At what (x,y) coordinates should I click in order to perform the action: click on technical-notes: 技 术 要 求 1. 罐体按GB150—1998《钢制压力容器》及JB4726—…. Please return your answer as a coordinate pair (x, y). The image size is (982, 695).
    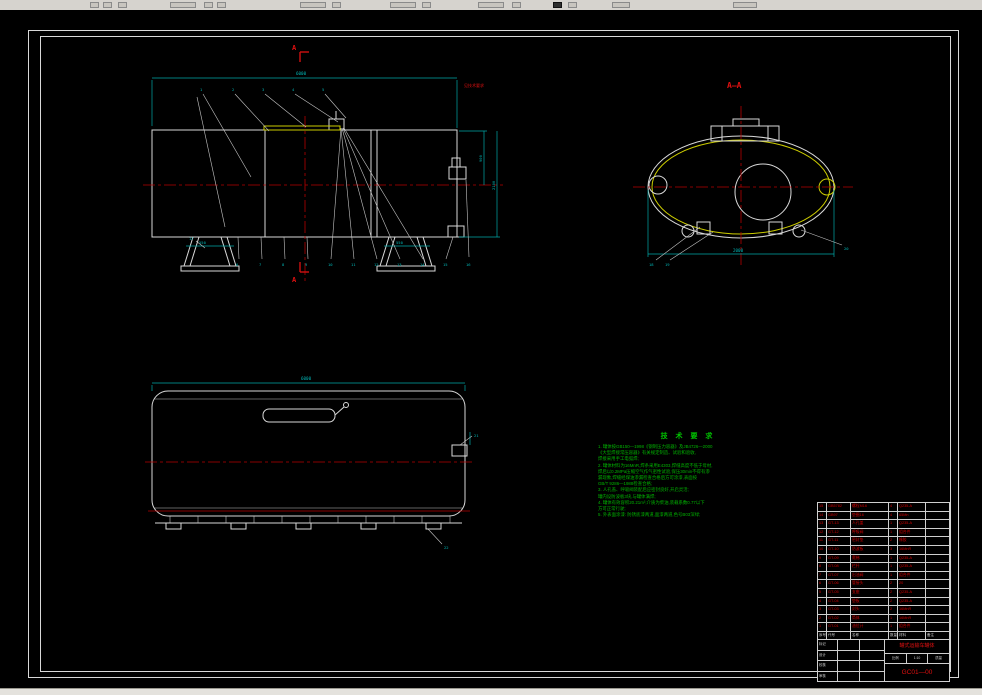
    Looking at the image, I should click on (688, 474).